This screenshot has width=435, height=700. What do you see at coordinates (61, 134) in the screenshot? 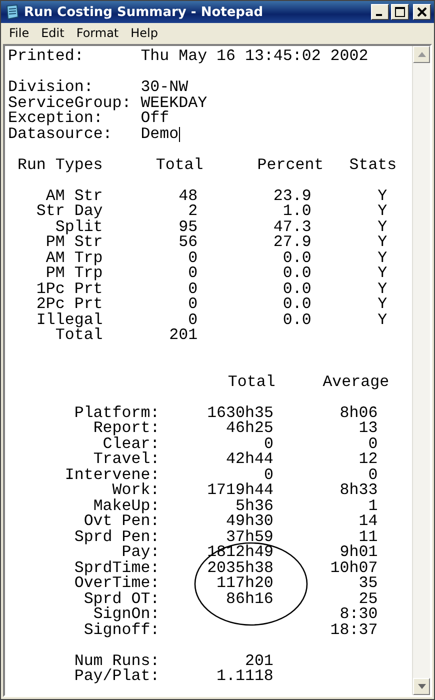
I see `field-label: Datasource:` at bounding box center [61, 134].